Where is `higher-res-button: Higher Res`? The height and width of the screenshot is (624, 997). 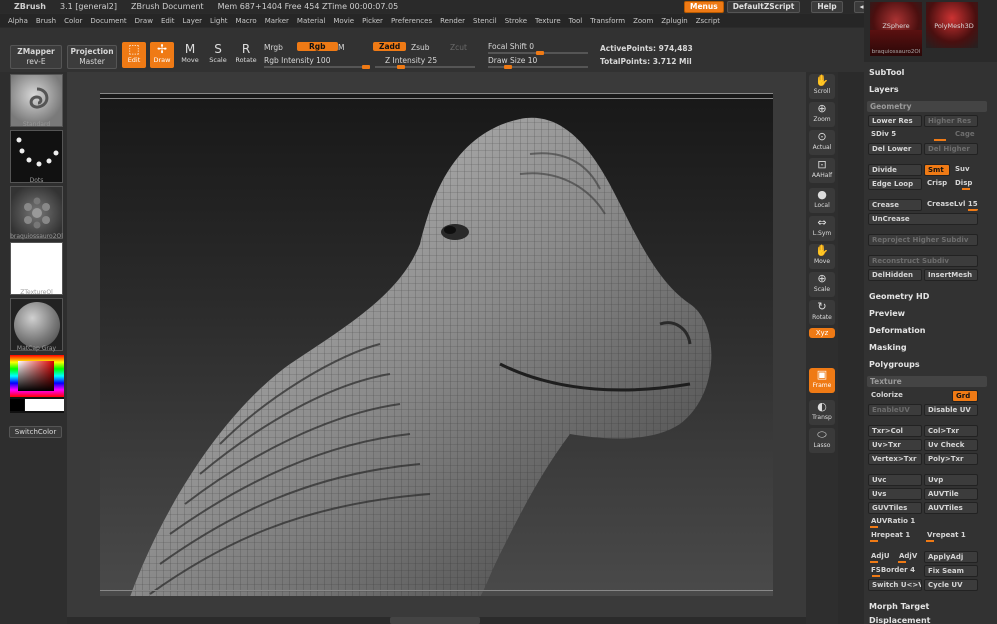 higher-res-button: Higher Res is located at coordinates (951, 121).